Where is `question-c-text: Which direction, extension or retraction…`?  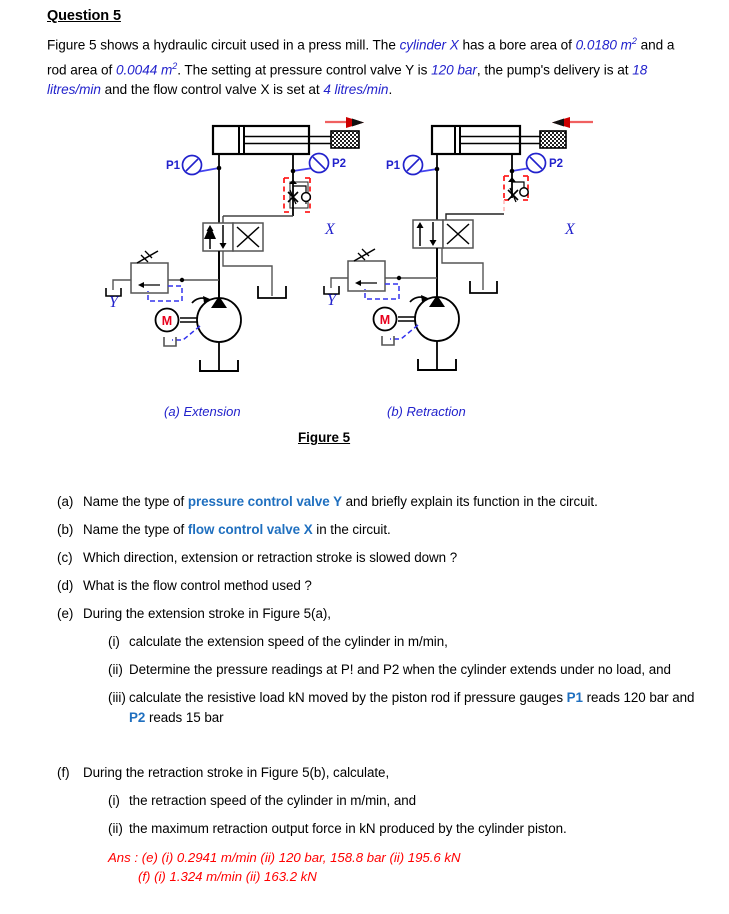 question-c-text: Which direction, extension or retraction… is located at coordinates (270, 557).